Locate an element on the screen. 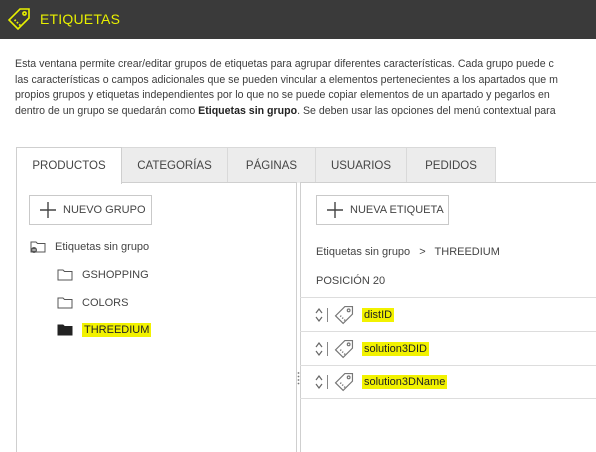 The image size is (596, 452). breadcrumb: Etiquetas sin grupo > THREEDIUM is located at coordinates (408, 252).